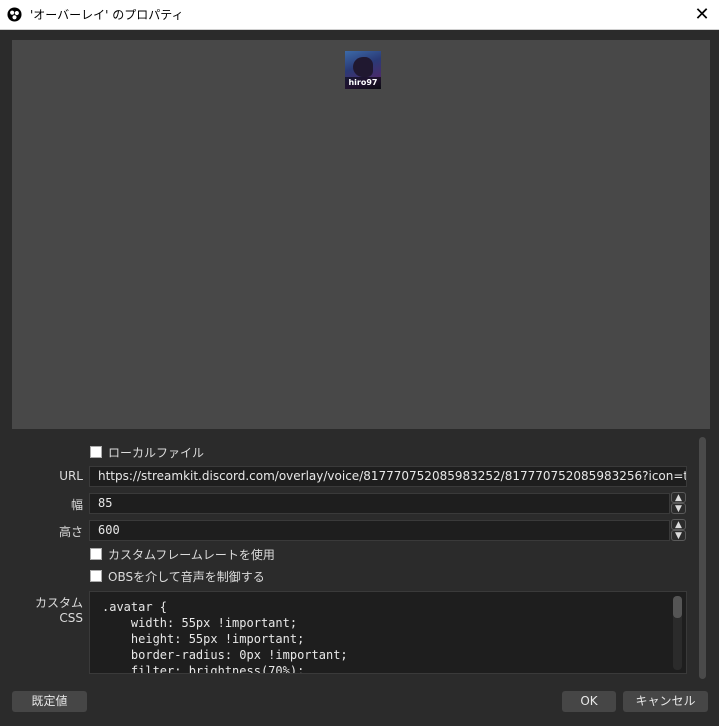  What do you see at coordinates (156, 452) in the screenshot?
I see `local-file-label: ローカルファイル` at bounding box center [156, 452].